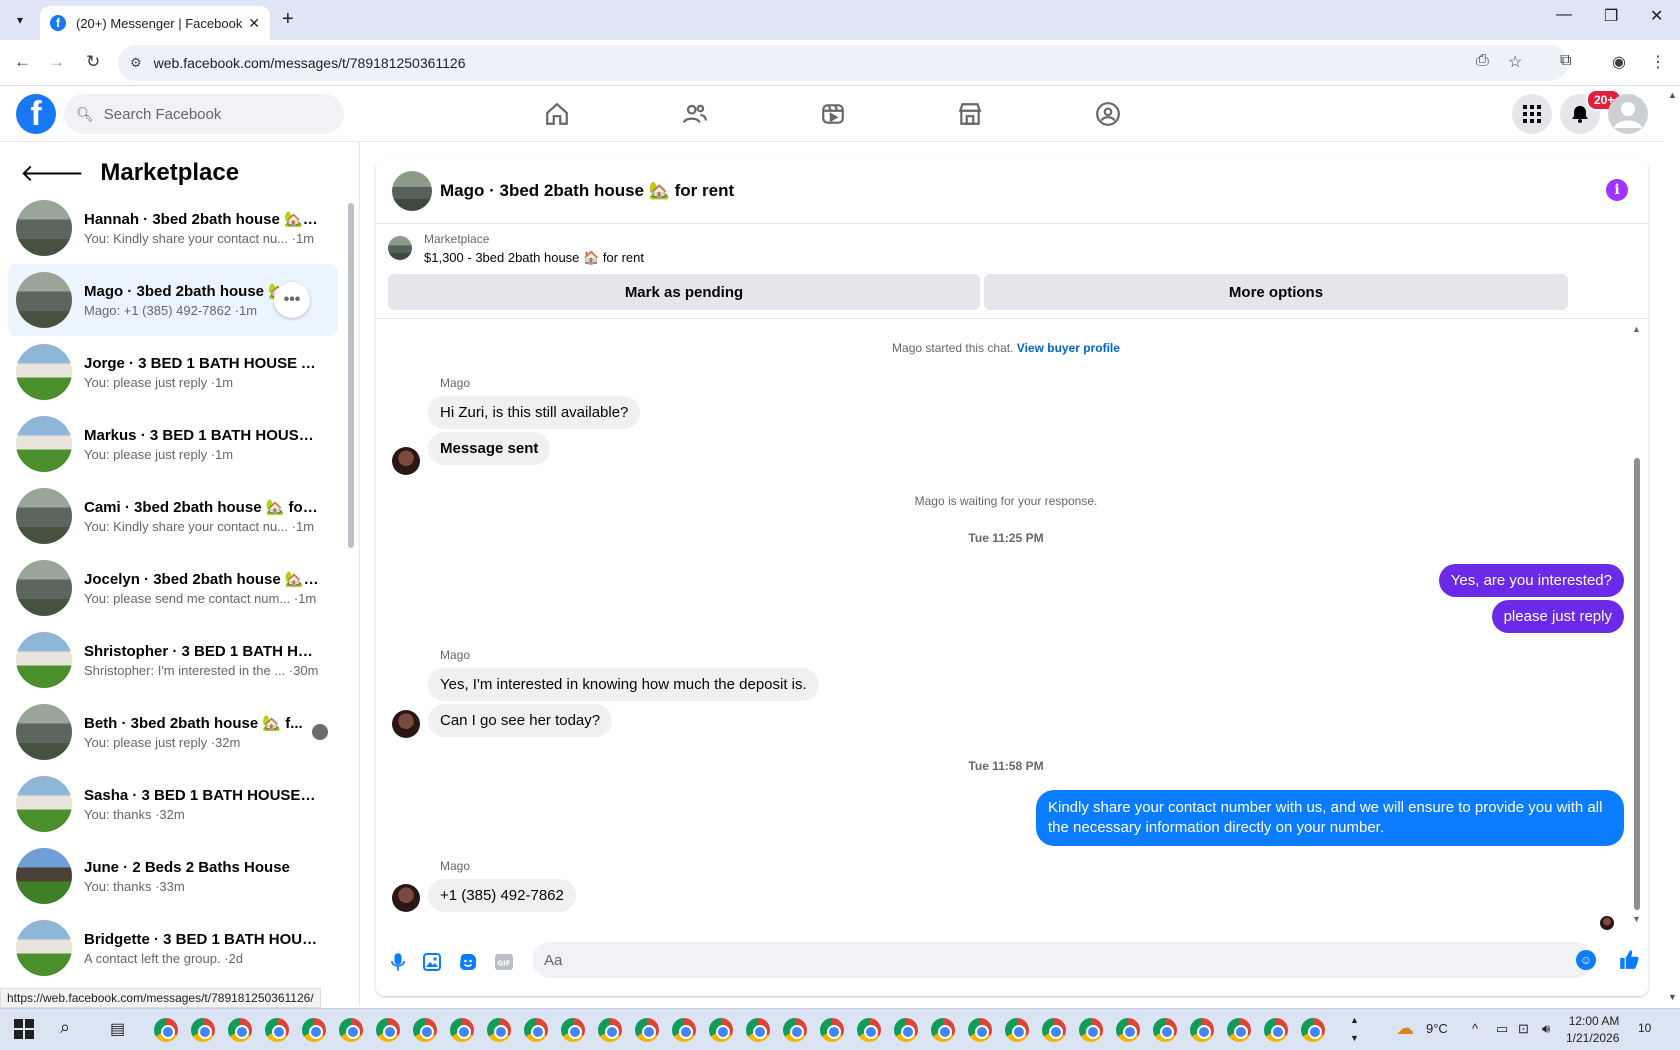 The height and width of the screenshot is (1050, 1680). What do you see at coordinates (1628, 114) in the screenshot?
I see `account-avatar` at bounding box center [1628, 114].